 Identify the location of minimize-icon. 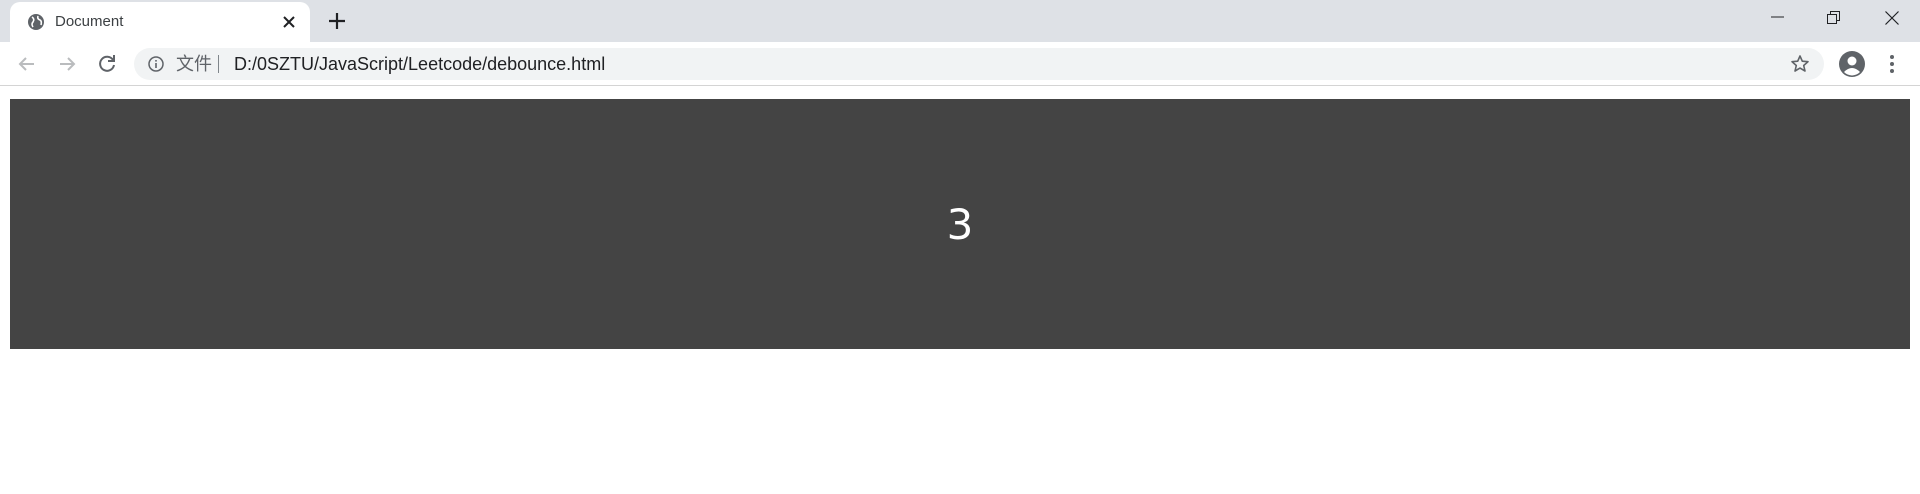
(1777, 17).